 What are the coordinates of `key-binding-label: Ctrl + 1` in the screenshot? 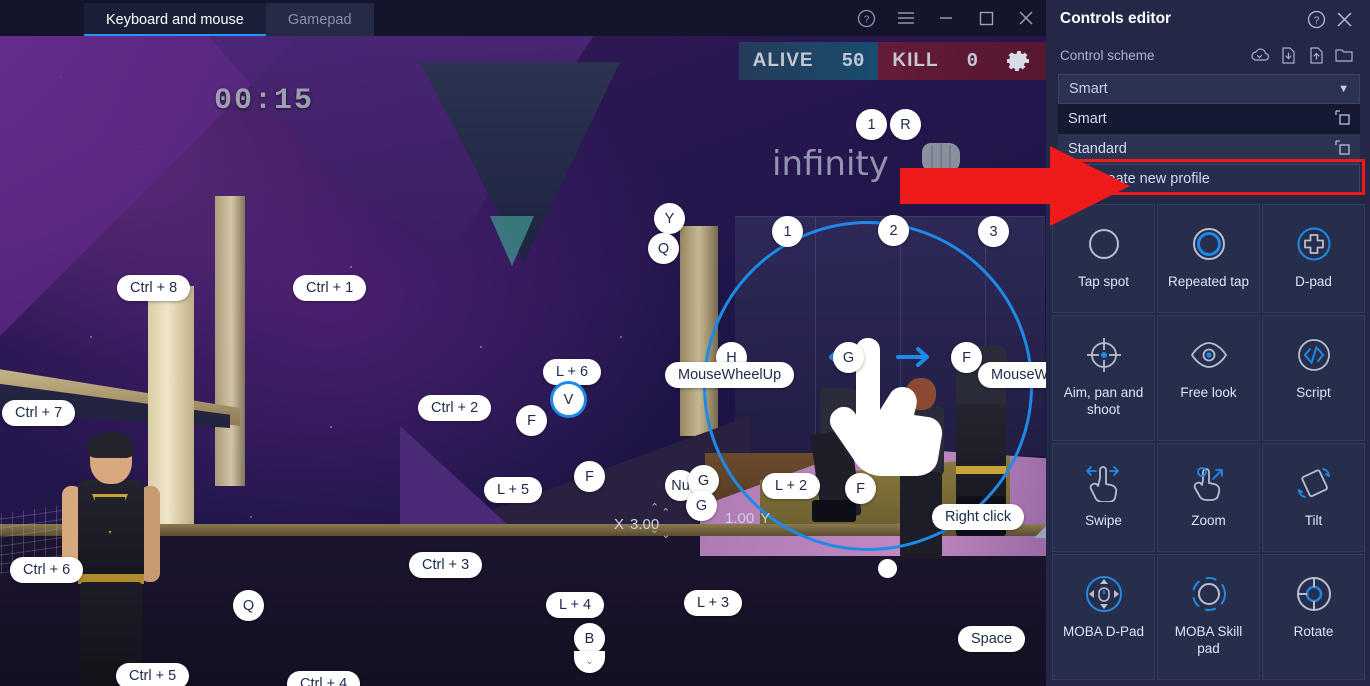 It's located at (330, 288).